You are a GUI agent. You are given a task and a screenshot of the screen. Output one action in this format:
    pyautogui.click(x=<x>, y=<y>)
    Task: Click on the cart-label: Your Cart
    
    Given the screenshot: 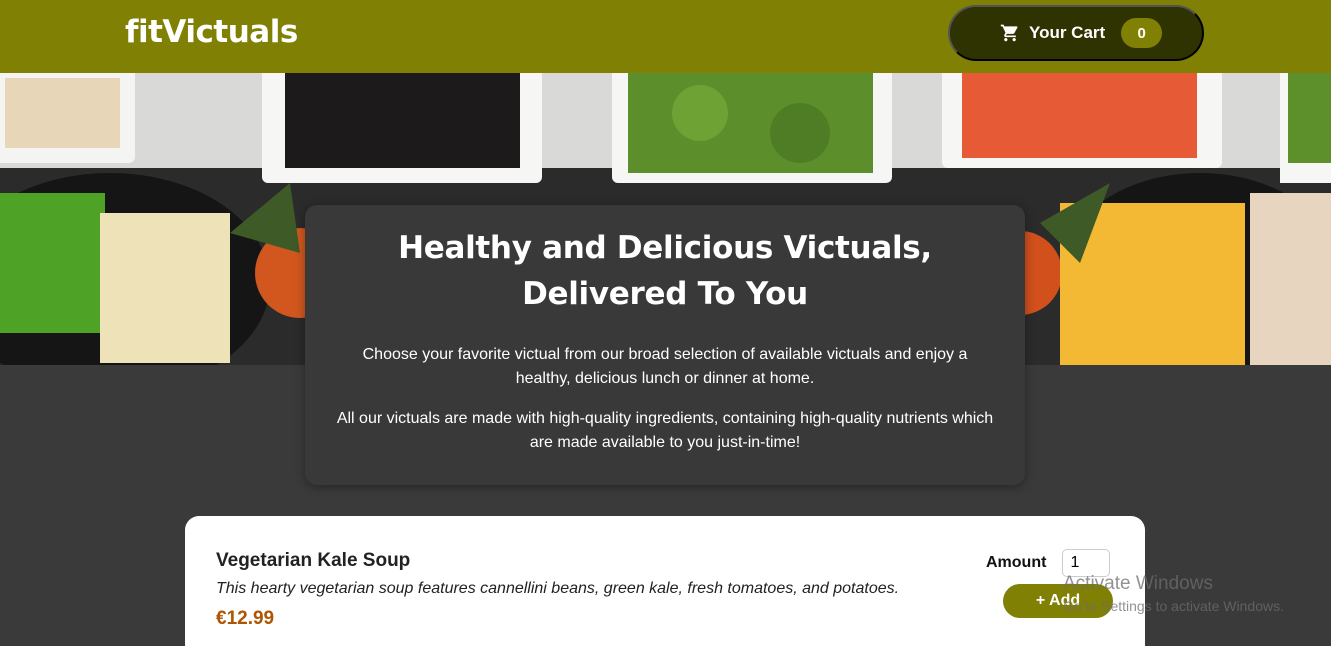 What is the action you would take?
    pyautogui.click(x=1067, y=32)
    